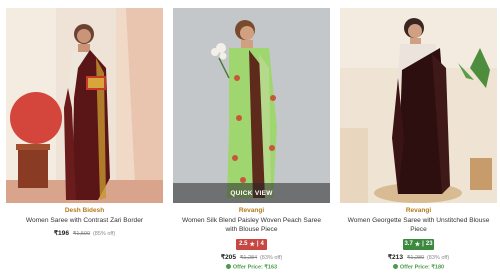 This screenshot has height=280, width=500. I want to click on price-row: ₹205 ₹1,284 (83% off), so click(251, 257).